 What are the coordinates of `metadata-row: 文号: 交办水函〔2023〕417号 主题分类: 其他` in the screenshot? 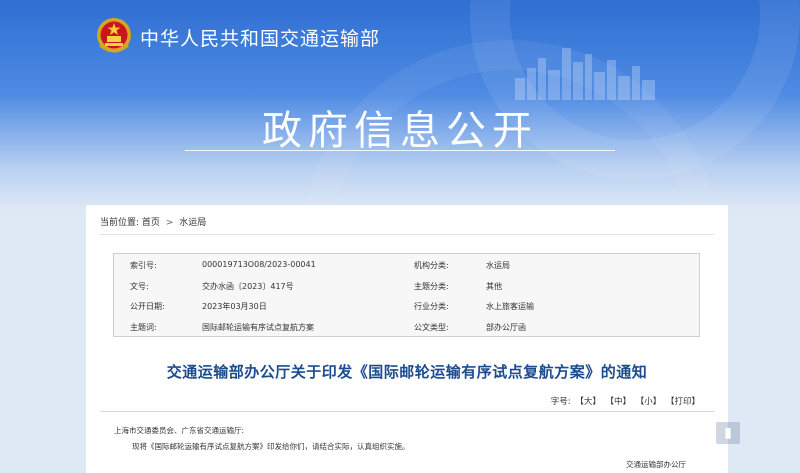 It's located at (406, 285).